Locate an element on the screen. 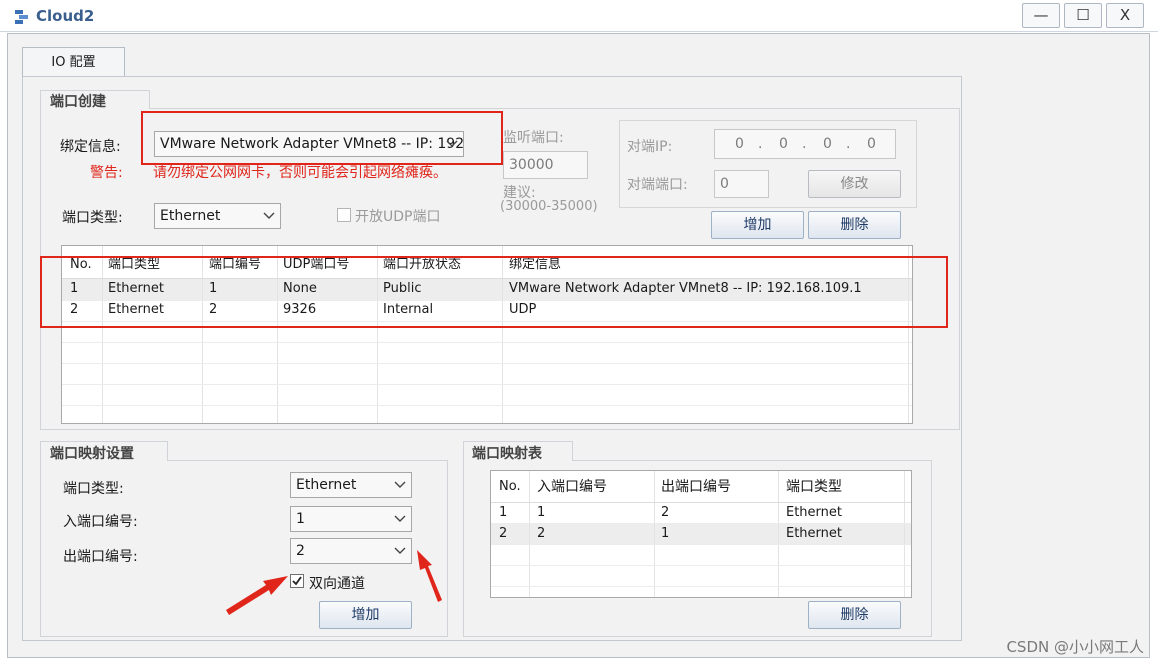 The height and width of the screenshot is (666, 1158). cloud-app-icon is located at coordinates (21, 17).